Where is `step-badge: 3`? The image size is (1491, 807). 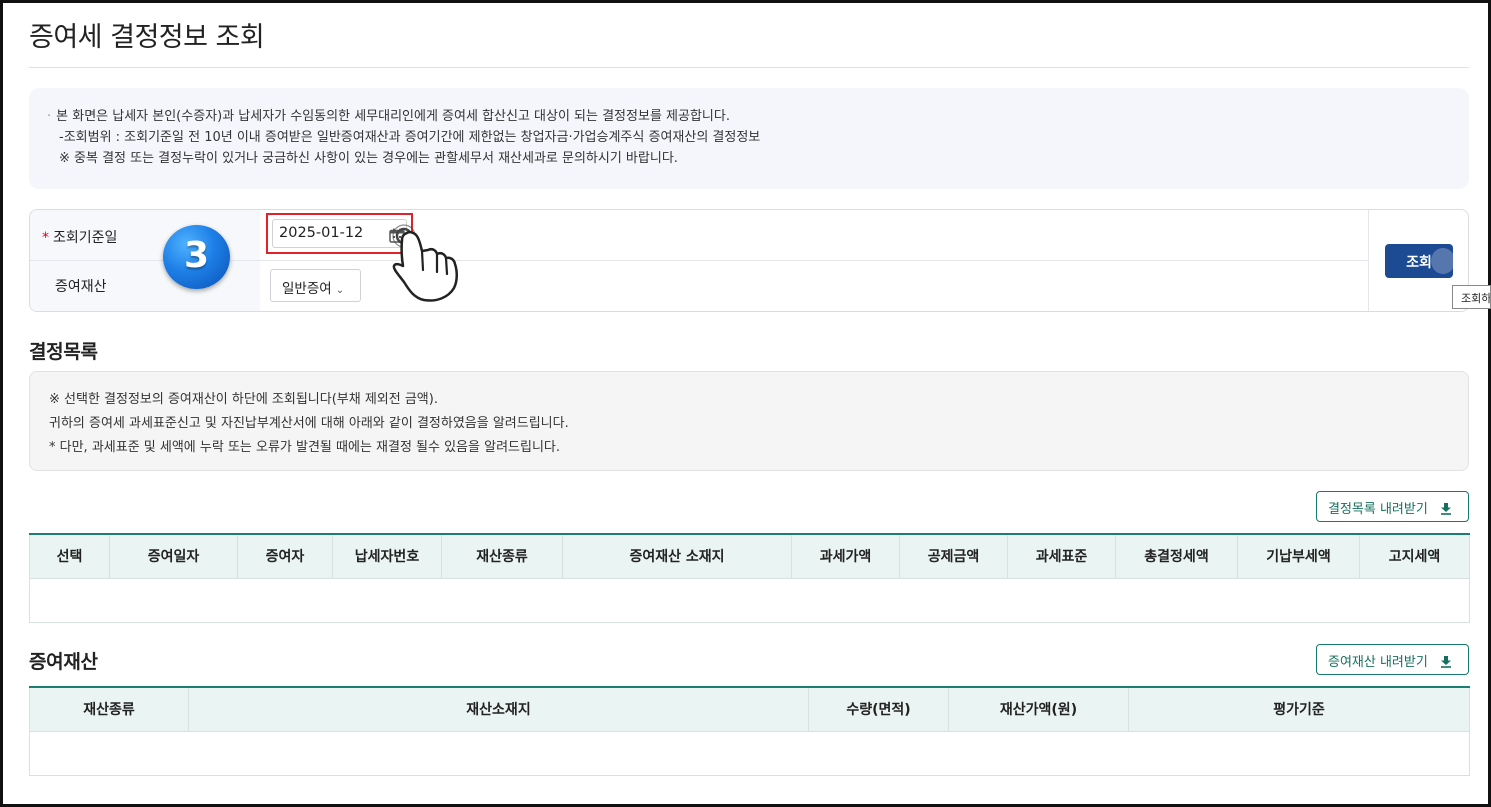 step-badge: 3 is located at coordinates (196, 257).